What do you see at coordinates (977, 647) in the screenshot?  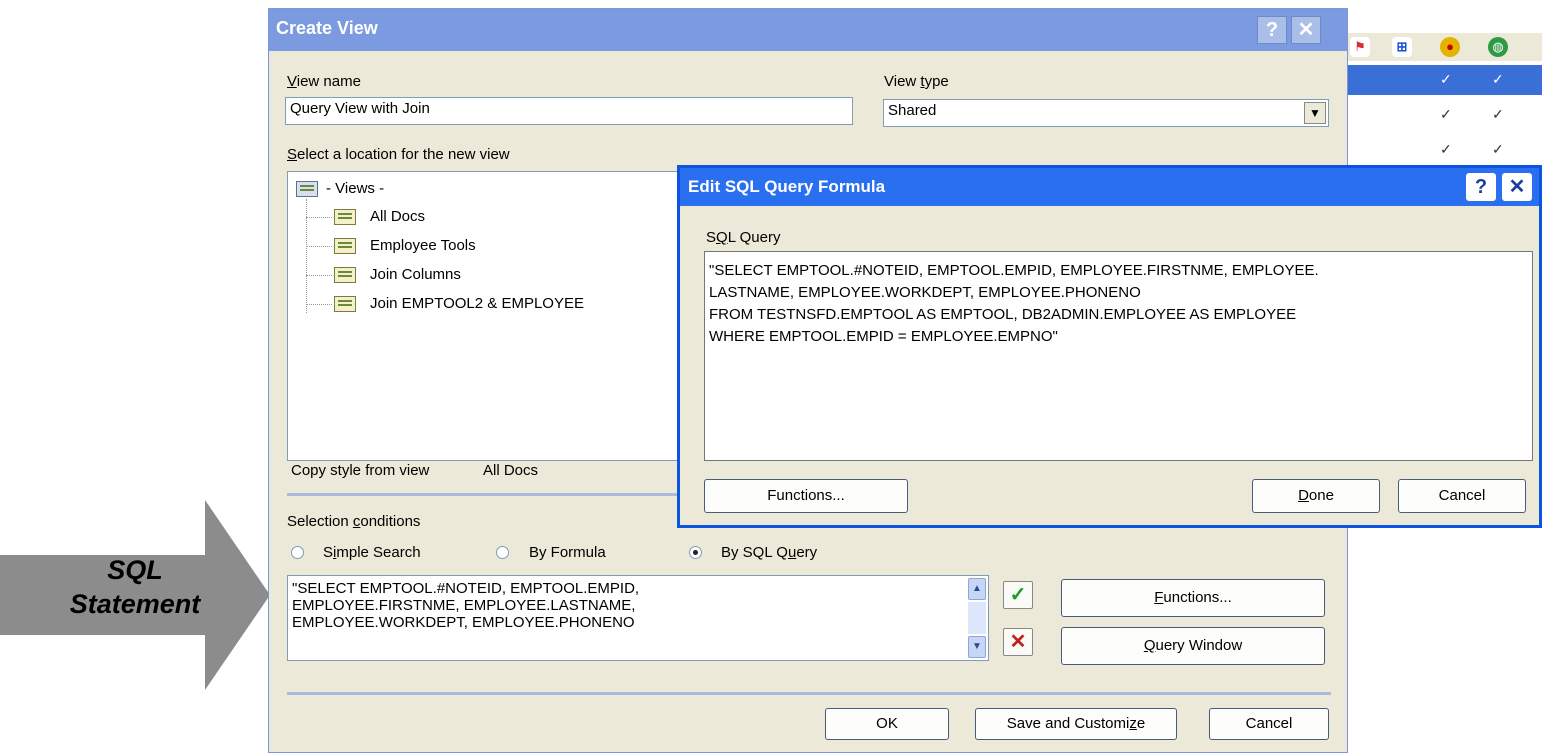 I see `scroll-down-button: ▼` at bounding box center [977, 647].